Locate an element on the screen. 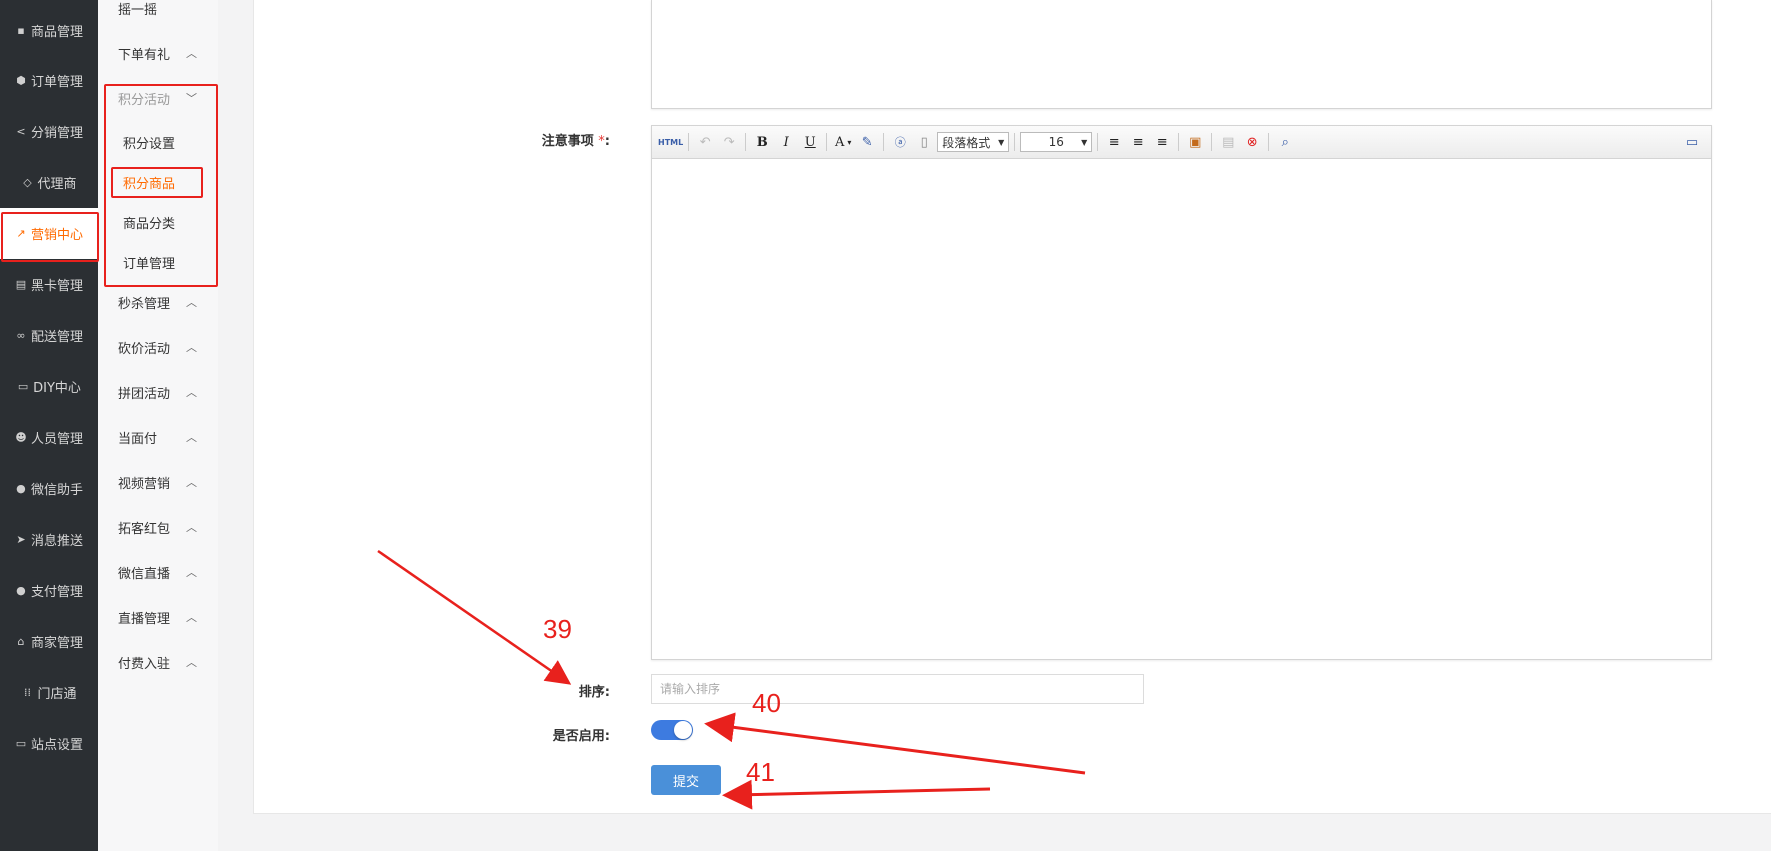 This screenshot has height=851, width=1771. paste-icon: ▤ is located at coordinates (1228, 142).